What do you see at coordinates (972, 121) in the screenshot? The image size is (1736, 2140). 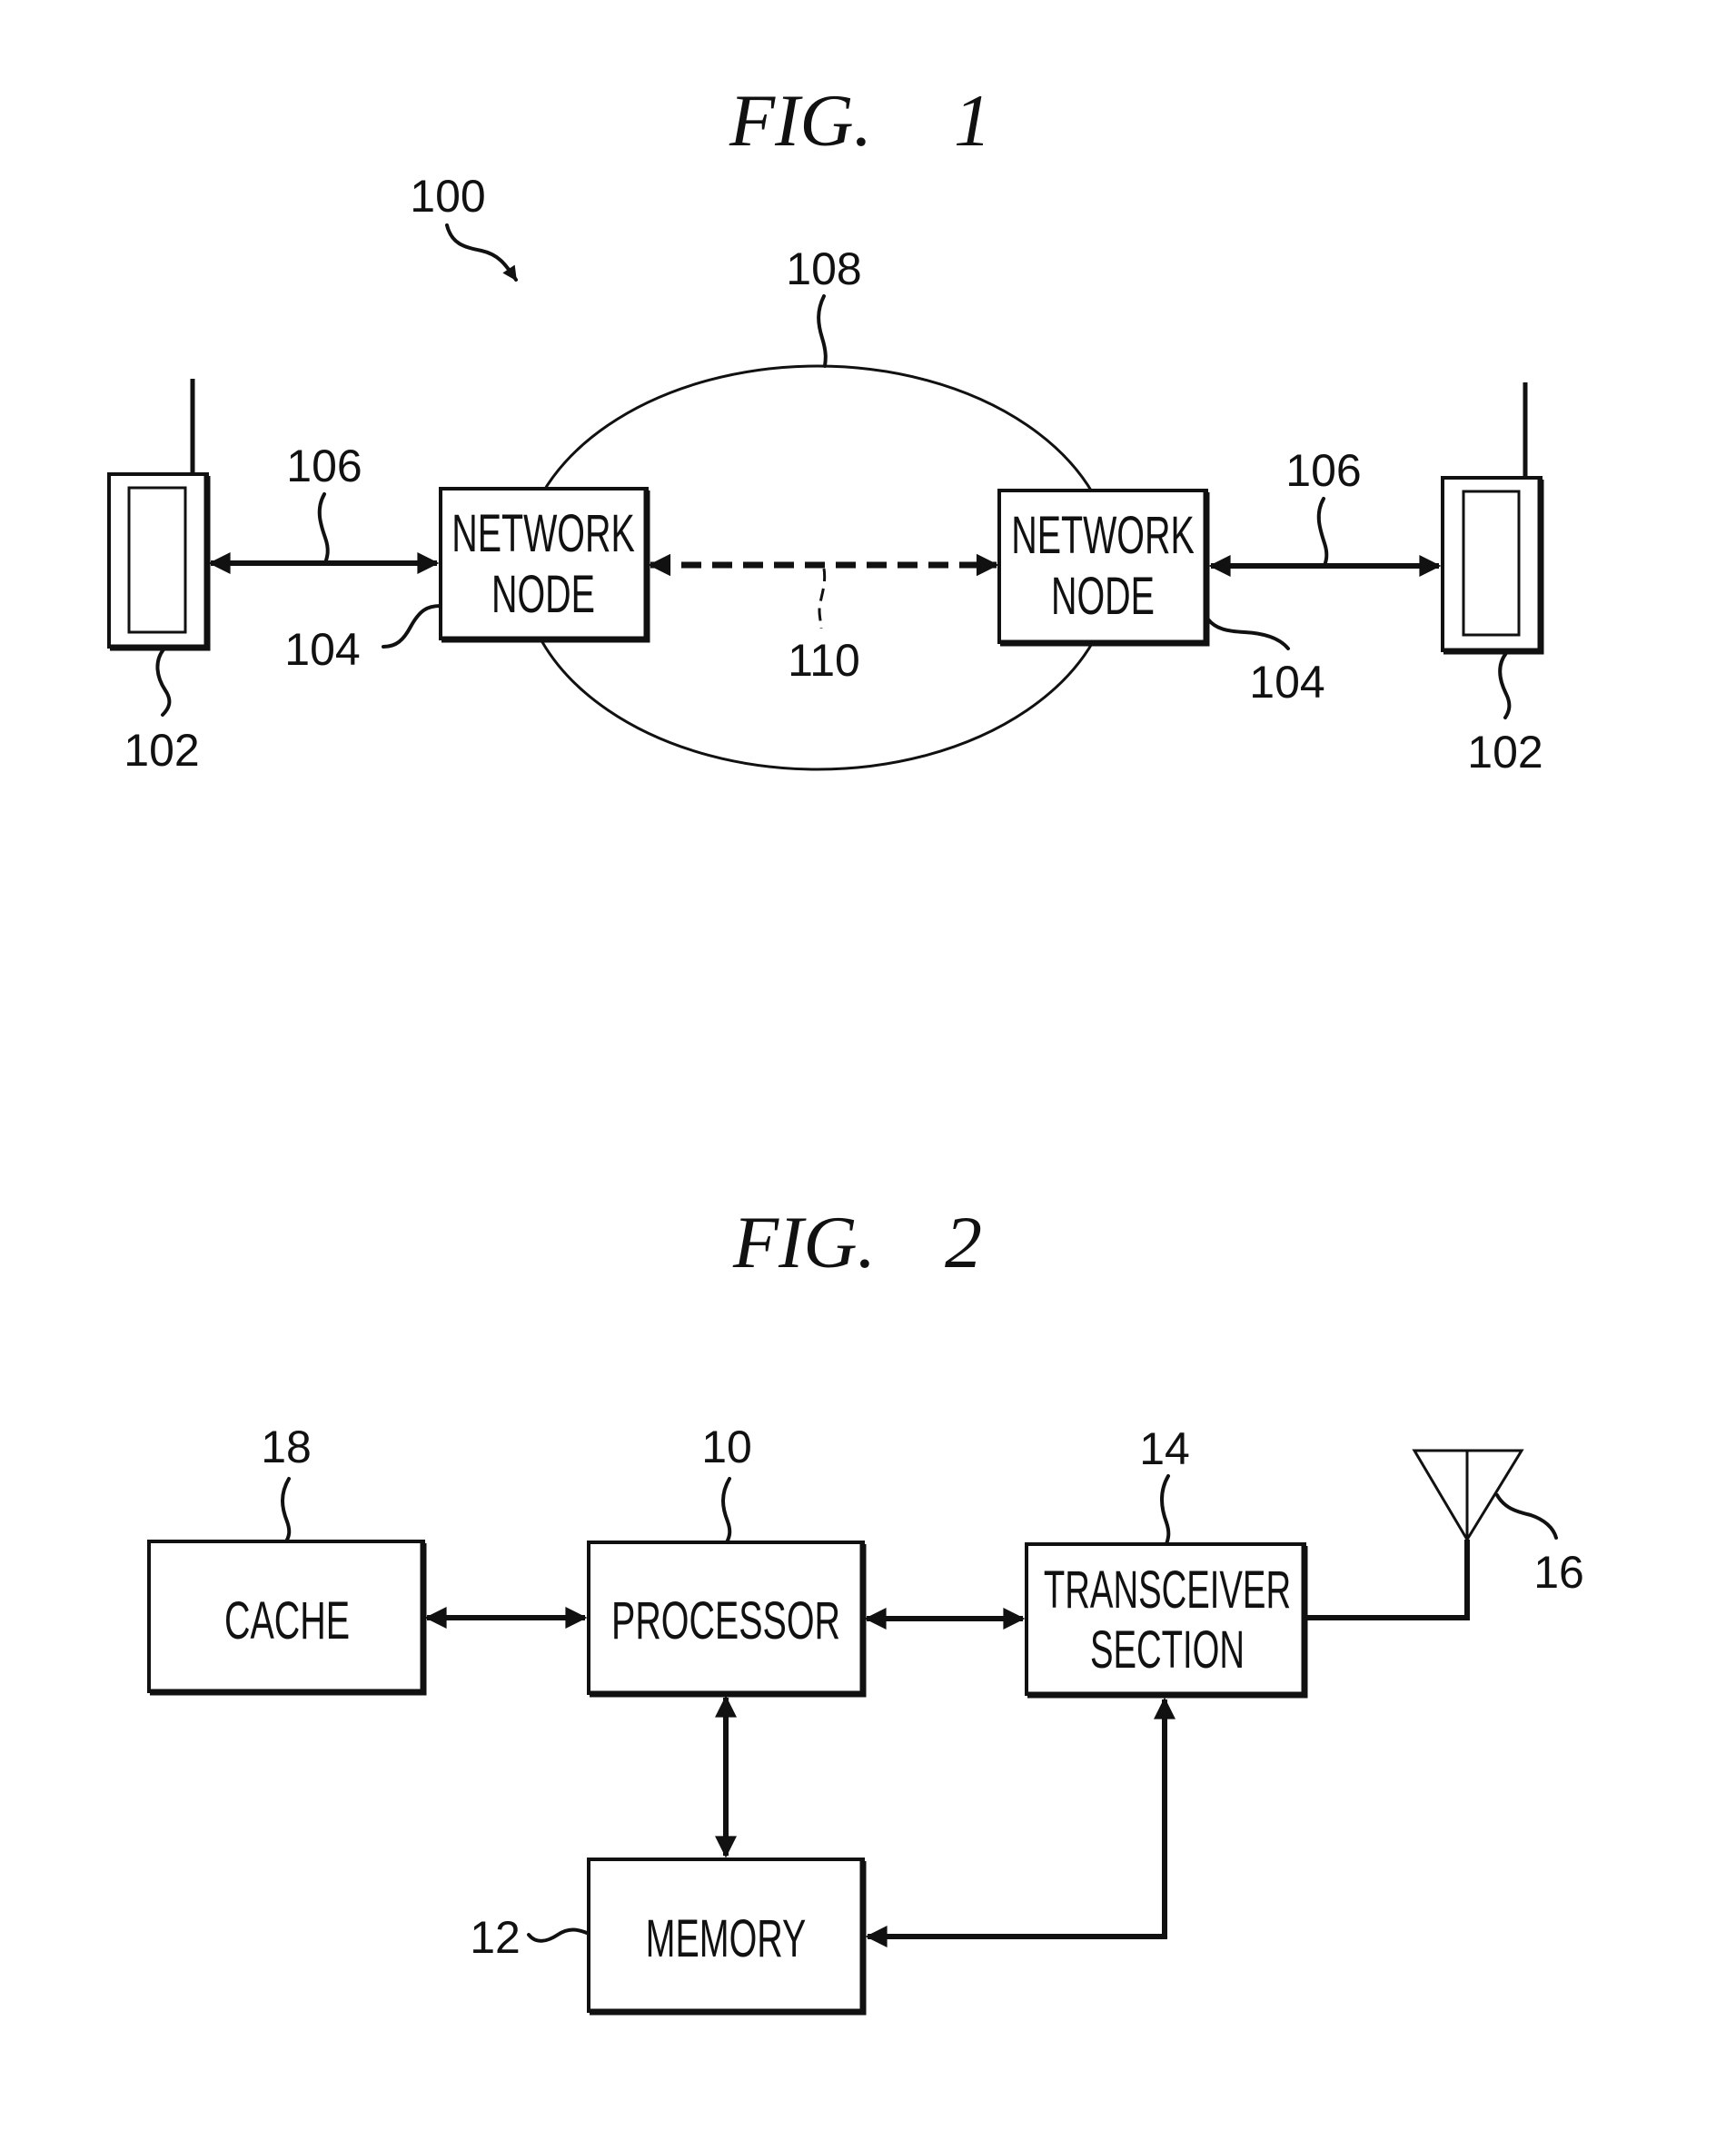 I see `figure-1-title-number: 1` at bounding box center [972, 121].